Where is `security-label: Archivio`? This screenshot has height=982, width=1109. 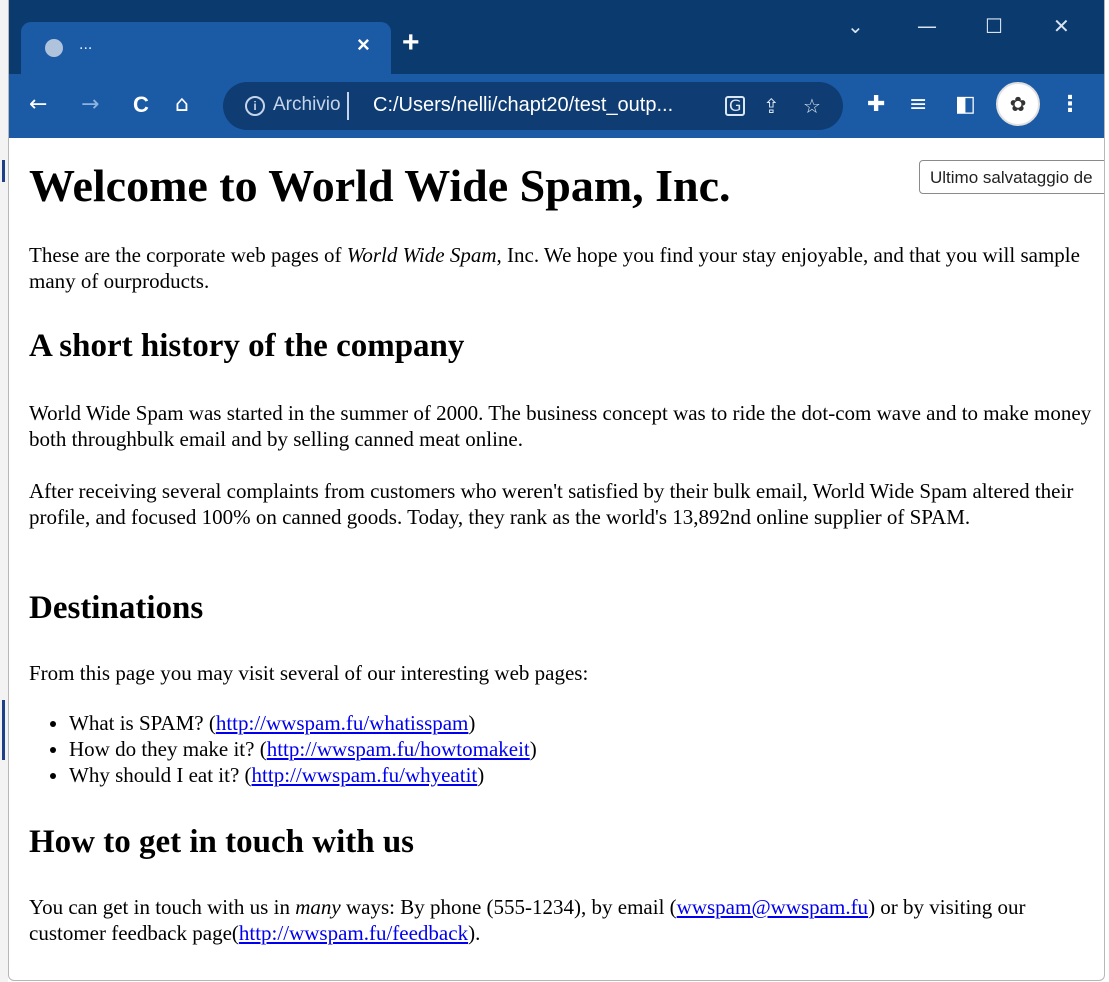
security-label: Archivio is located at coordinates (307, 104).